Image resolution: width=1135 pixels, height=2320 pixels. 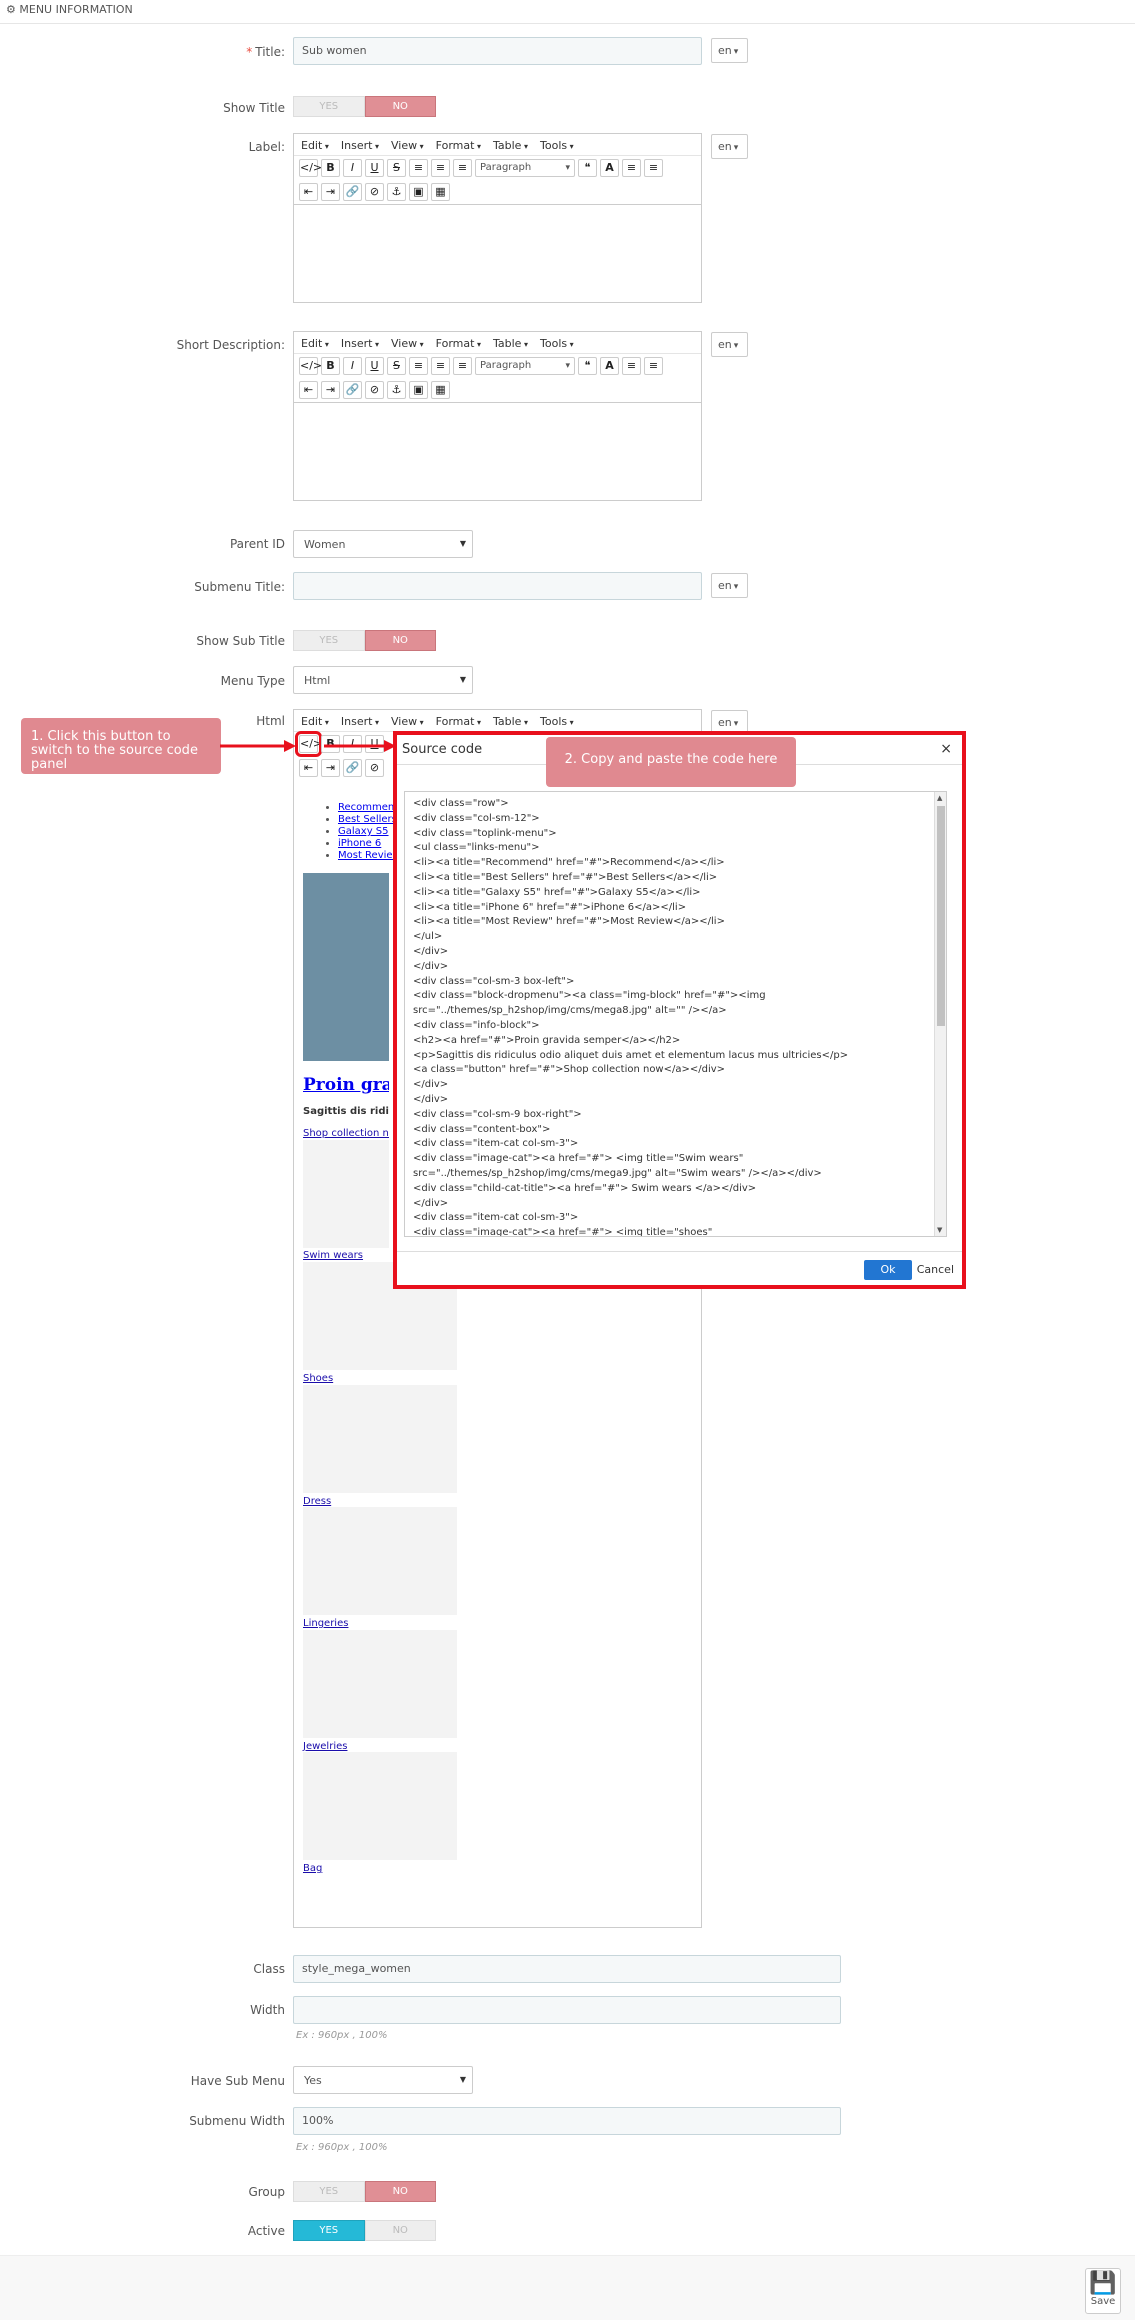 I want to click on cat-link-shoes: Shoes, so click(x=318, y=1378).